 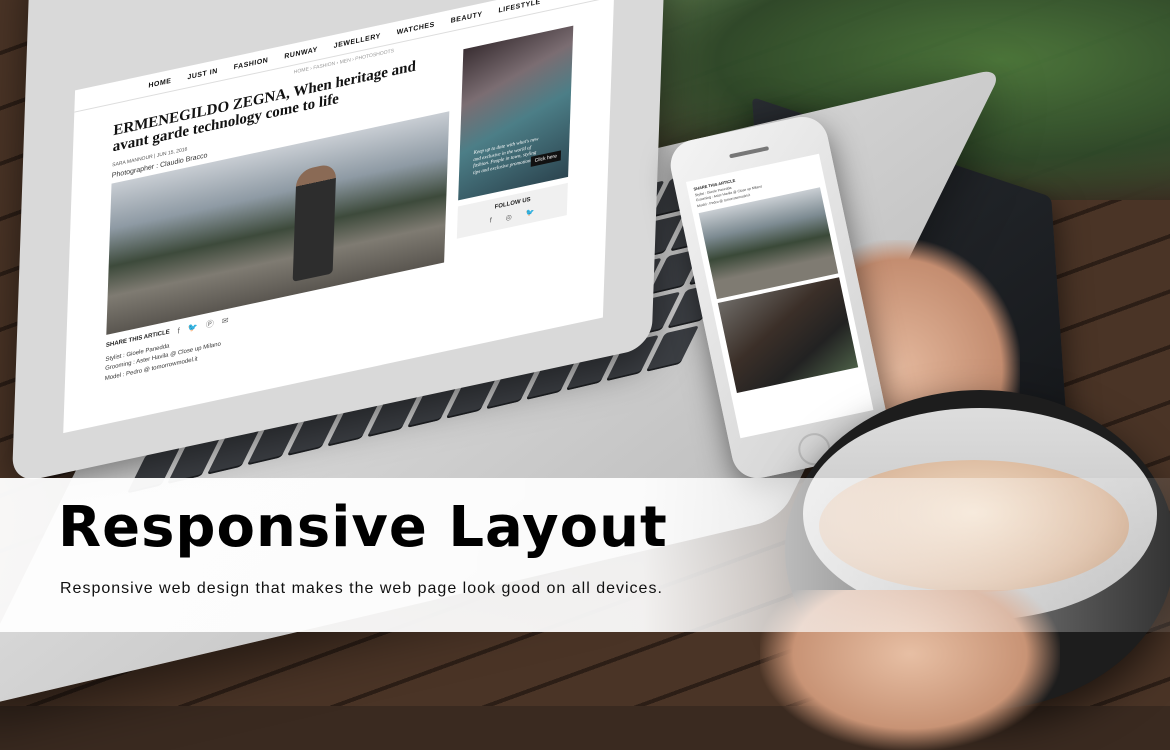 What do you see at coordinates (210, 323) in the screenshot?
I see `pinterest-icon: Ⓟ` at bounding box center [210, 323].